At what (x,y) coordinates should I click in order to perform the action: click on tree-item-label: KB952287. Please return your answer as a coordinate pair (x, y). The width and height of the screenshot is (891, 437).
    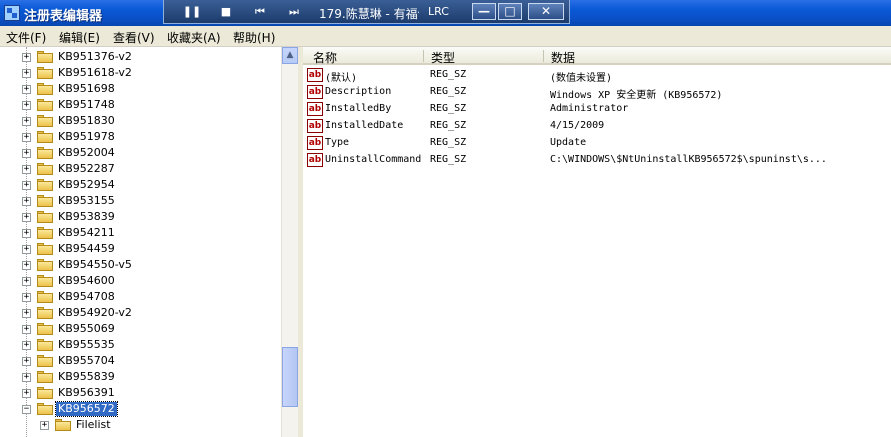
    Looking at the image, I should click on (86, 169).